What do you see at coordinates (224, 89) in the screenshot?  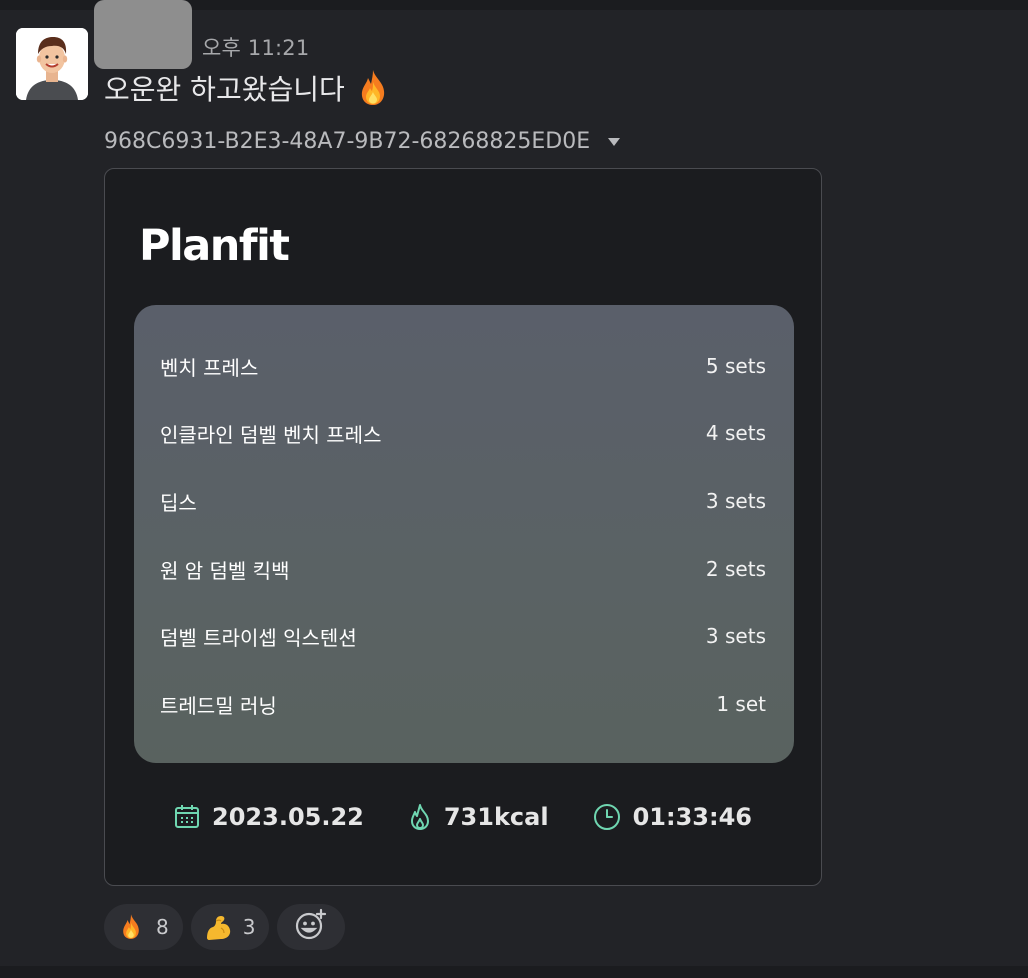 I see `message-text: 오운완 하고왔습니다` at bounding box center [224, 89].